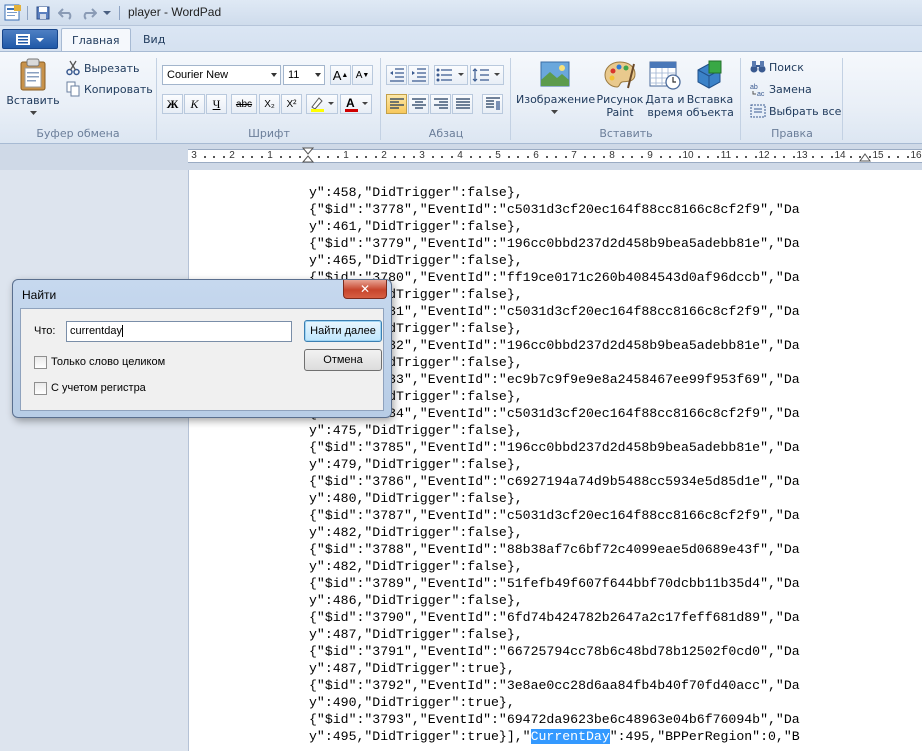 Image resolution: width=922 pixels, height=751 pixels. Describe the element at coordinates (109, 89) in the screenshot. I see `copy-button: Копировать` at that location.